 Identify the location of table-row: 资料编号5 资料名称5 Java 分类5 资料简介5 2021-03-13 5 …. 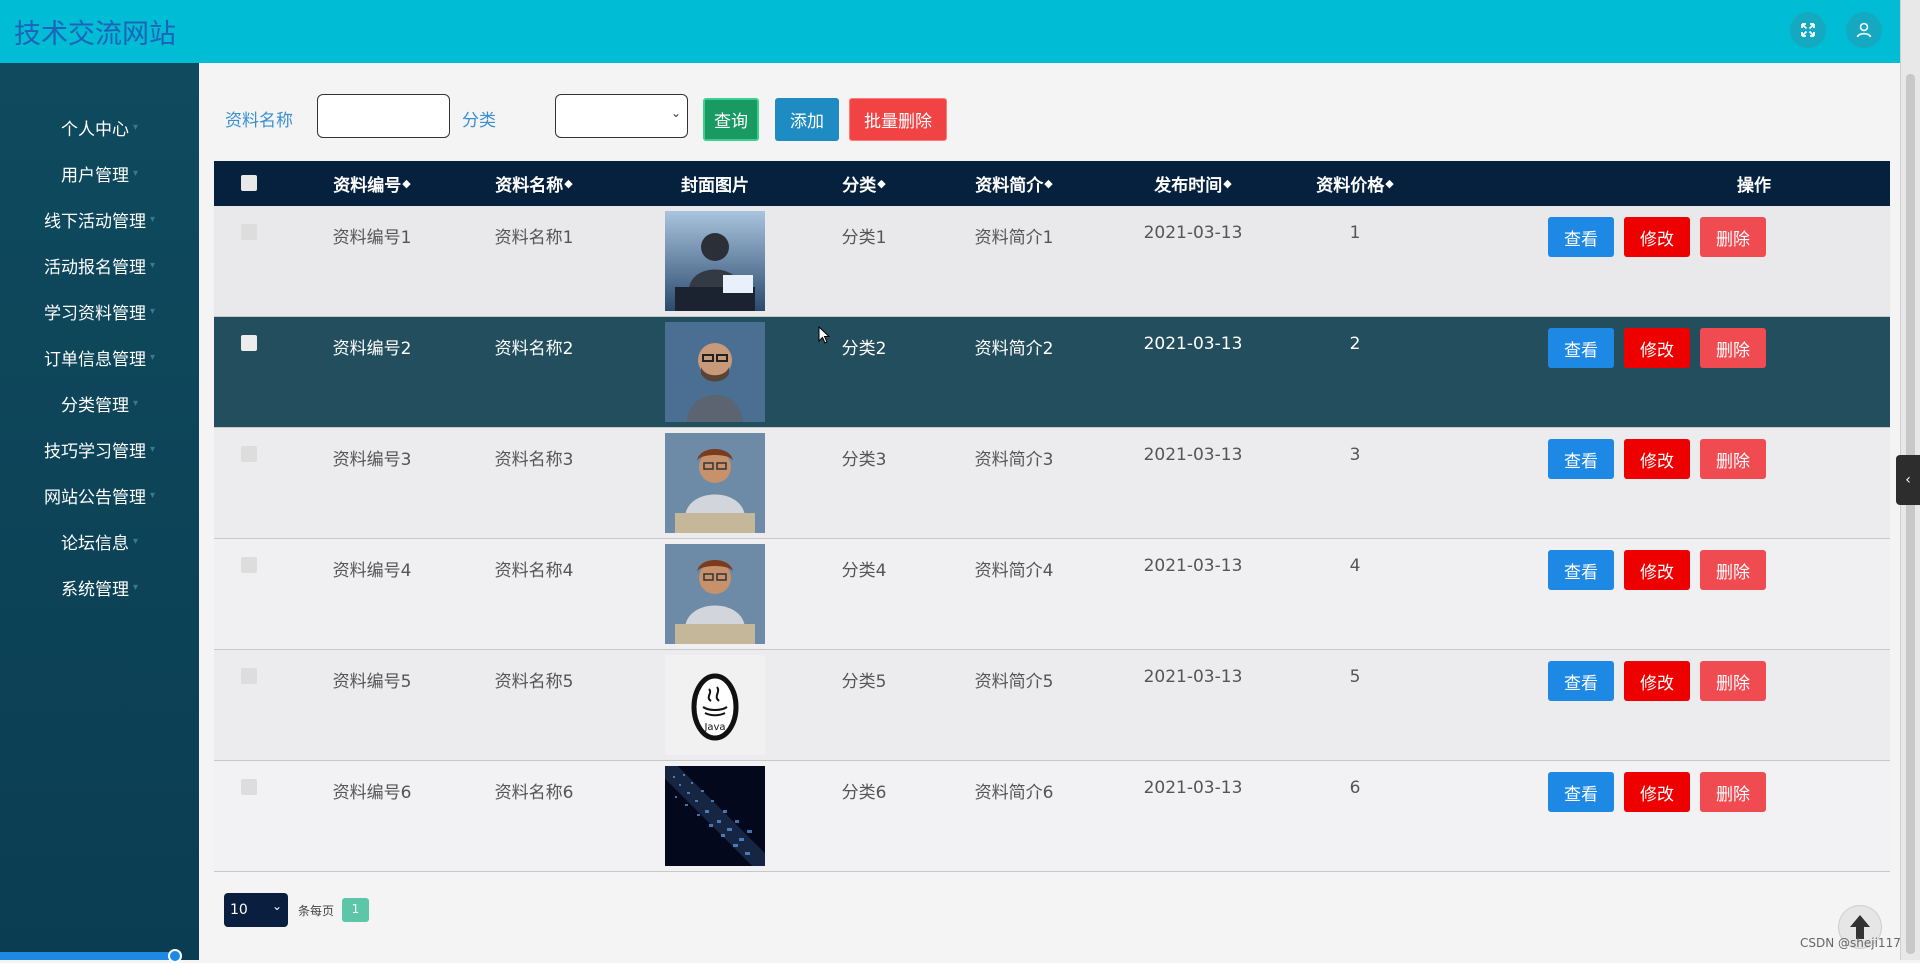
(1052, 705).